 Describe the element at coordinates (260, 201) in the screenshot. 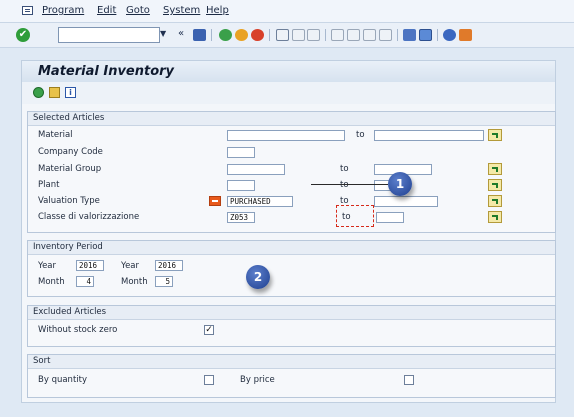

I see `valuation-type-from-input: PURCHASED` at that location.